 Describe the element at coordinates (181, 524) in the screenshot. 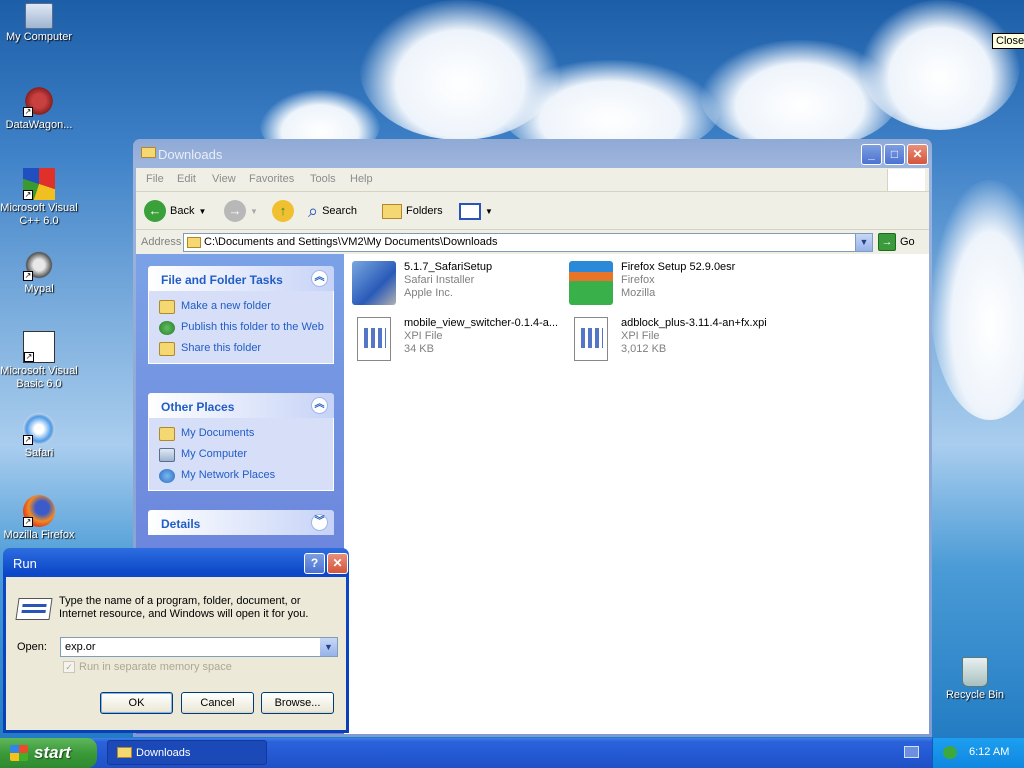

I see `panel-title: Details` at that location.